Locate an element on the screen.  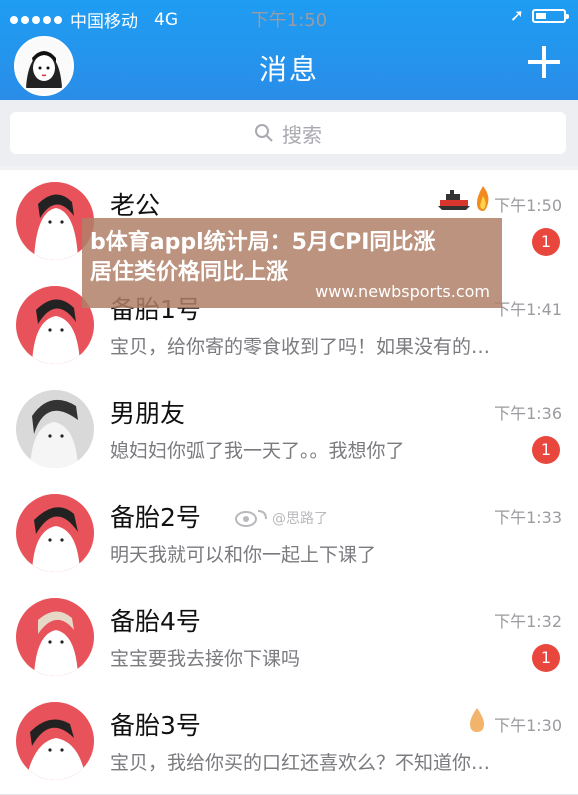
conversation-row: 备胎2号 明天我就可以和你一起上下课了 下午1:33 is located at coordinates (289, 534).